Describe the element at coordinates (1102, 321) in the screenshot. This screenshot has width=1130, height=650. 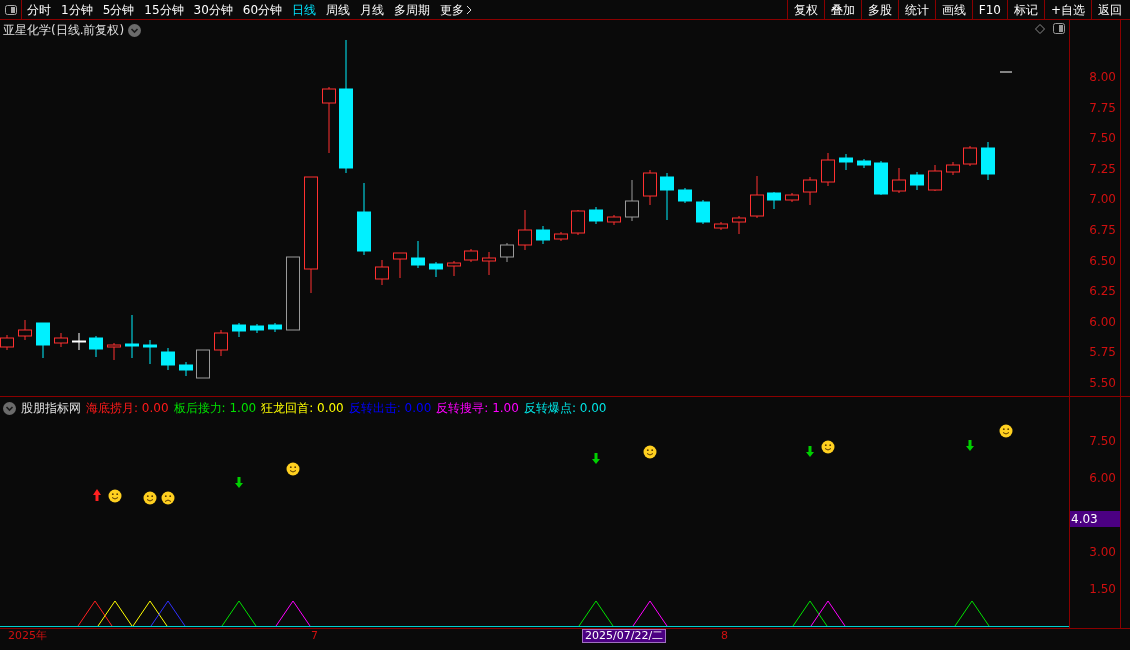
I see `price-axis-label: 6.00` at that location.